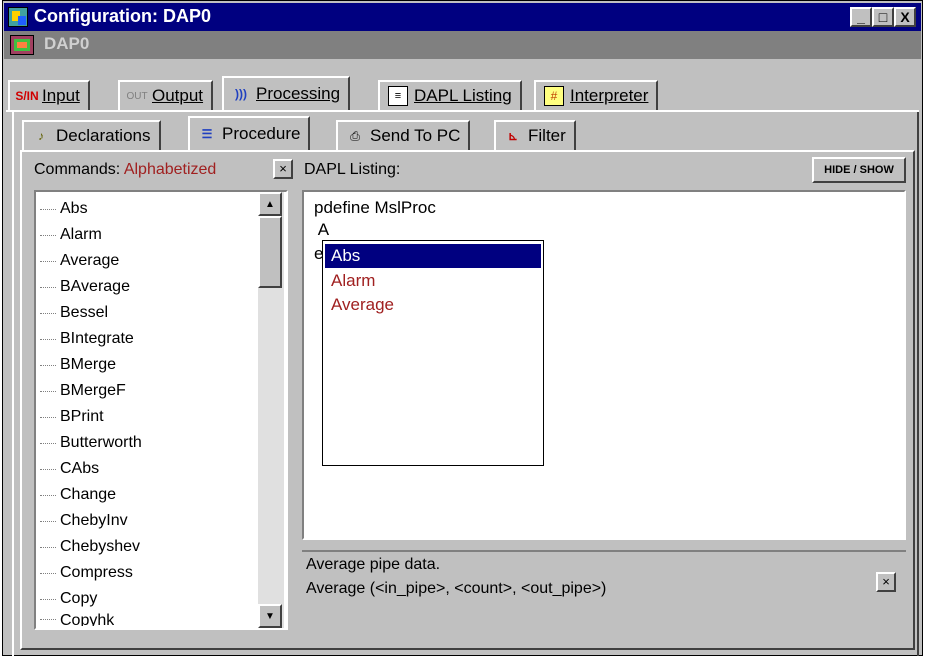  I want to click on tab-send-to-pc-label: Send To PC, so click(415, 135).